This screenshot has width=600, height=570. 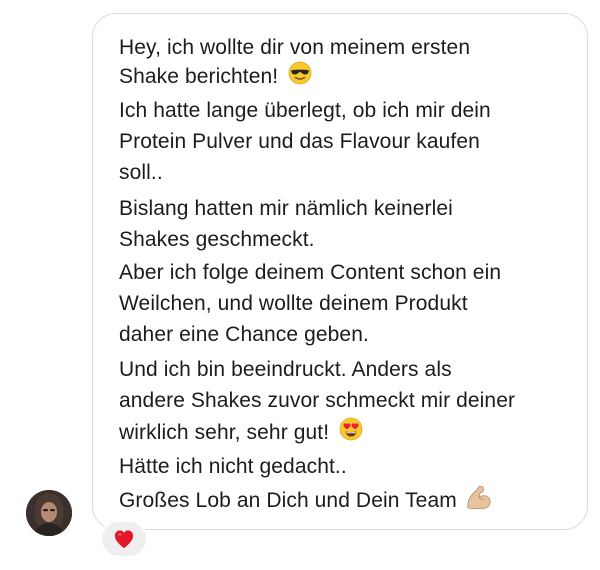 I want to click on heart-eyes-emoji-icon, so click(x=351, y=433).